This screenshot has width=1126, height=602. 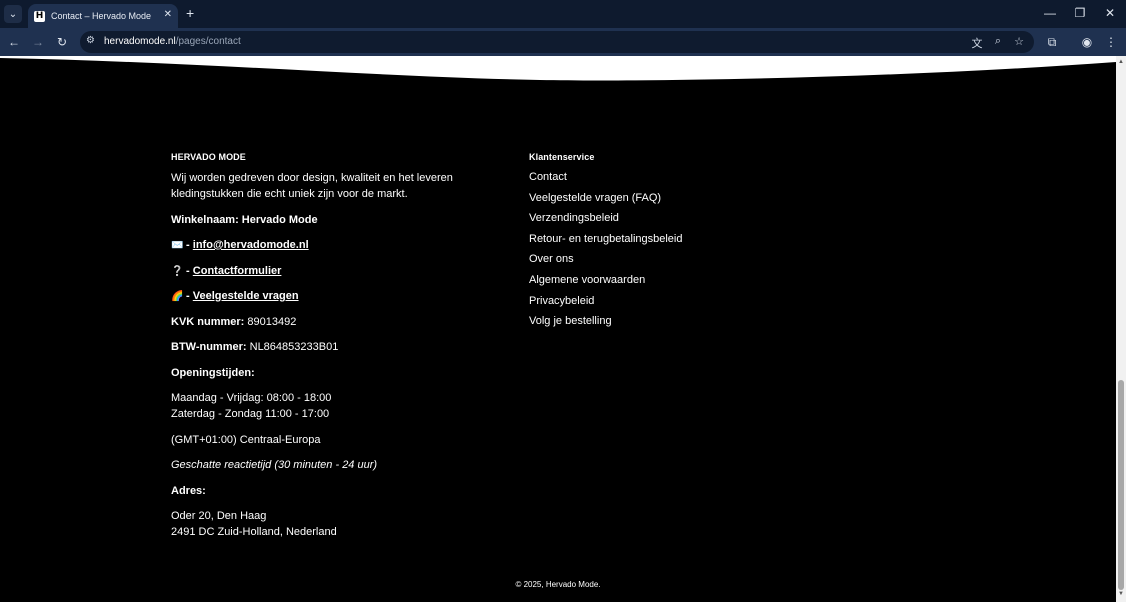 I want to click on faq-row: 🌈 - Veelgestelde vragen, so click(x=235, y=297).